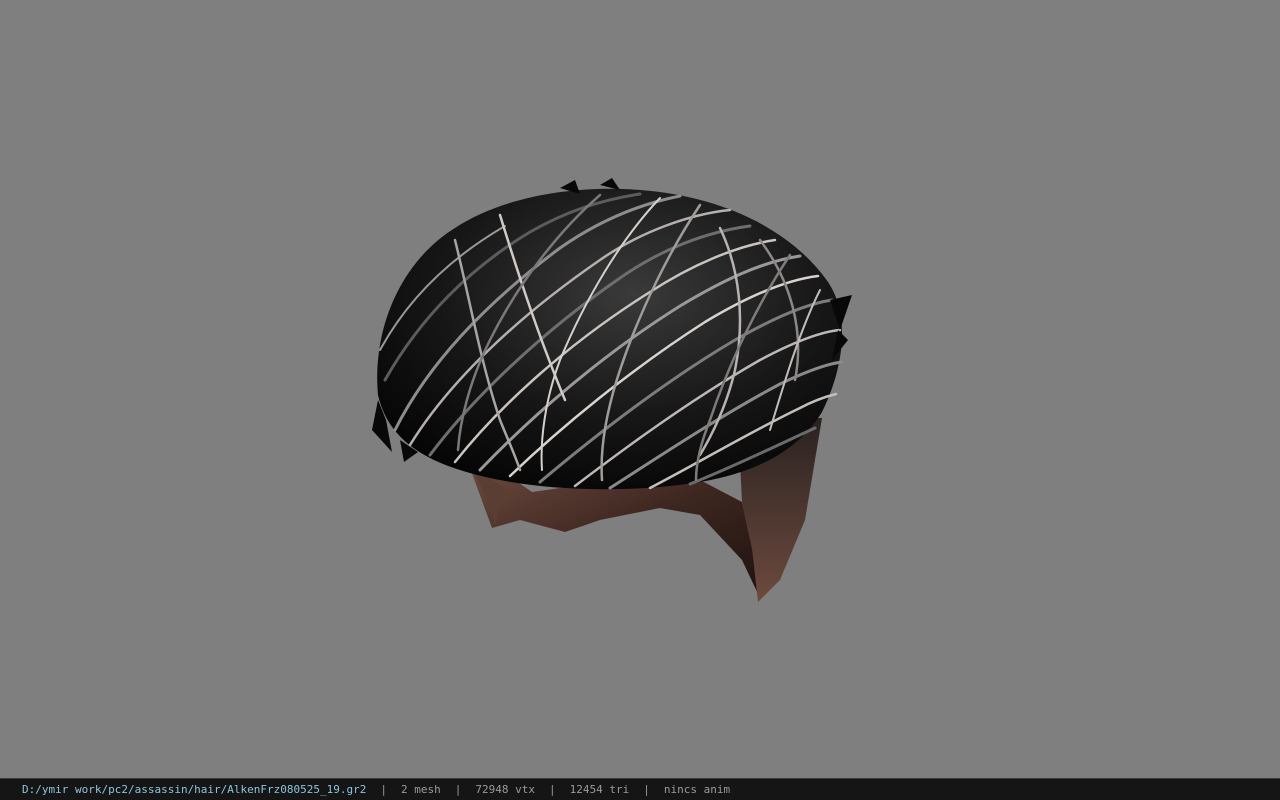  What do you see at coordinates (421, 789) in the screenshot?
I see `mesh-count: 2 mesh` at bounding box center [421, 789].